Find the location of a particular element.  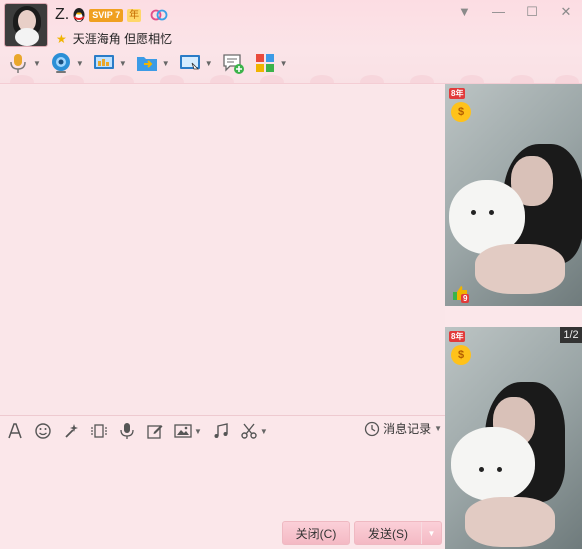

chat-toolbar: ▼ ▼ ▼ ▼ ▼ ▼ is located at coordinates (147, 63).